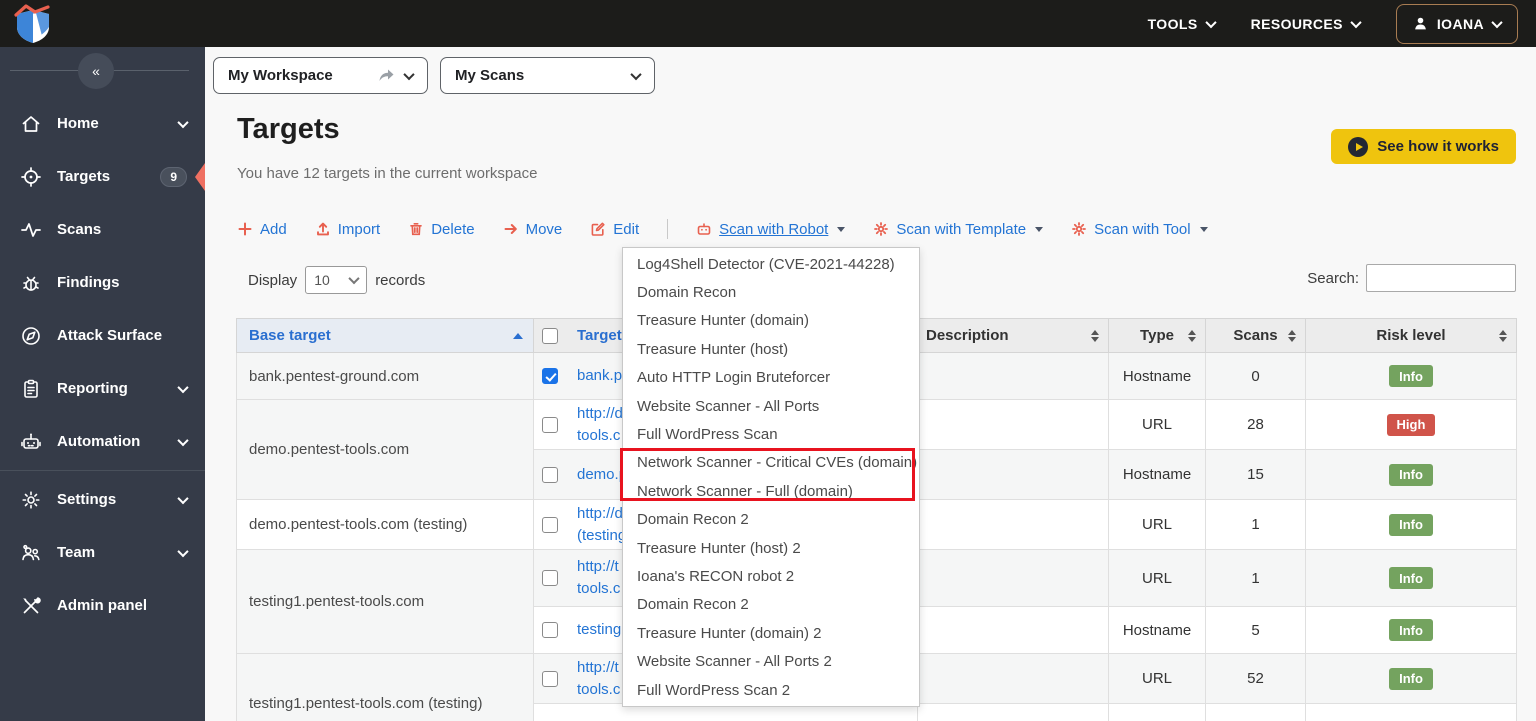 The height and width of the screenshot is (721, 1536). What do you see at coordinates (768, 23) in the screenshot?
I see `topbar: TOOLS RESOURCES IOANA` at bounding box center [768, 23].